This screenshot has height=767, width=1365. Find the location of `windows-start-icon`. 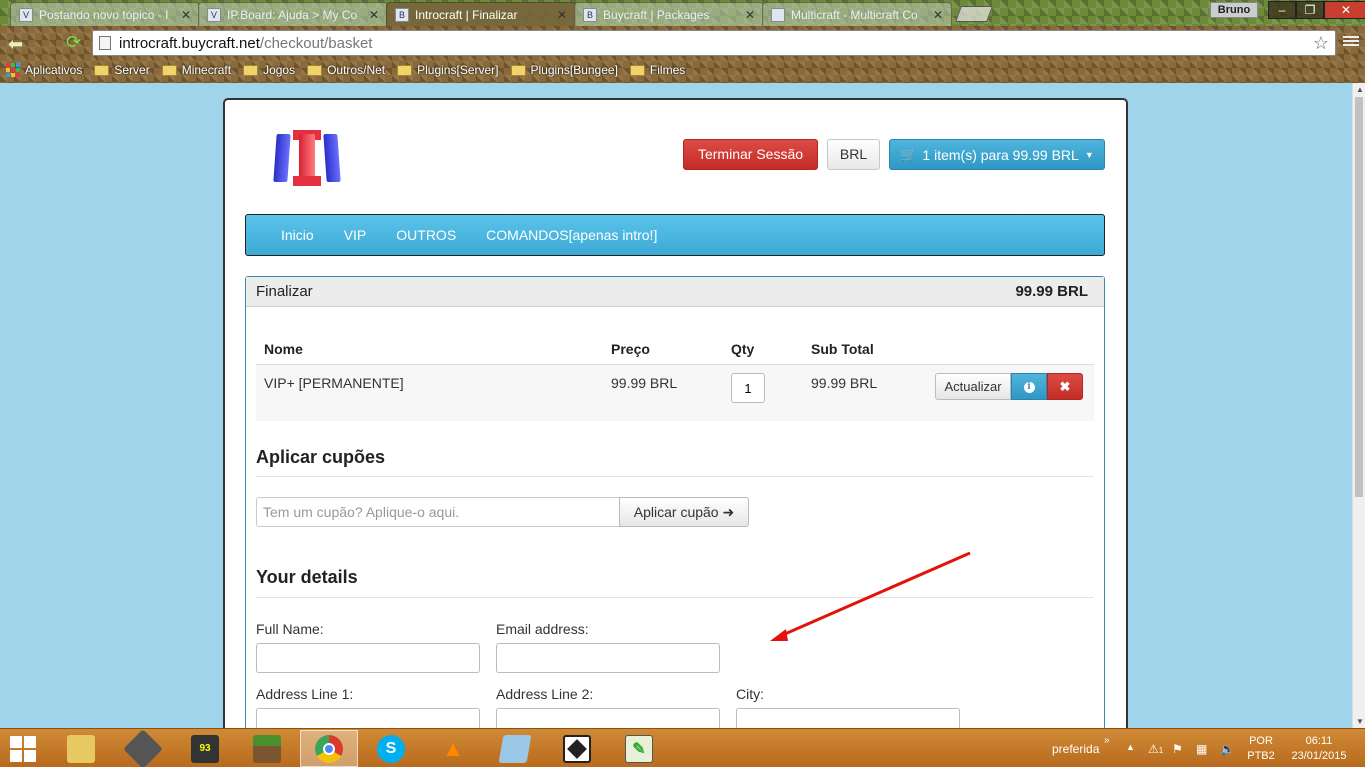

windows-start-icon is located at coordinates (23, 749).